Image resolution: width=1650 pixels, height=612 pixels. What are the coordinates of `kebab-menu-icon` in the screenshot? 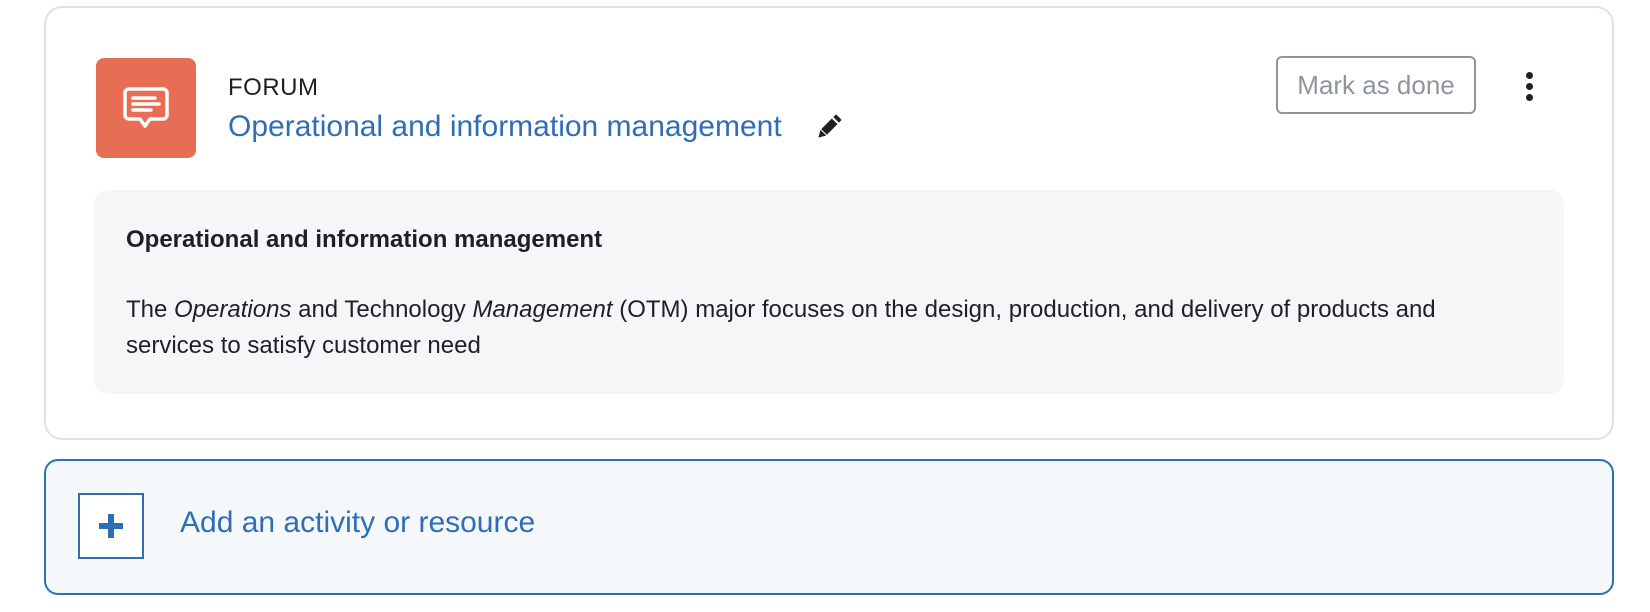 It's located at (1529, 86).